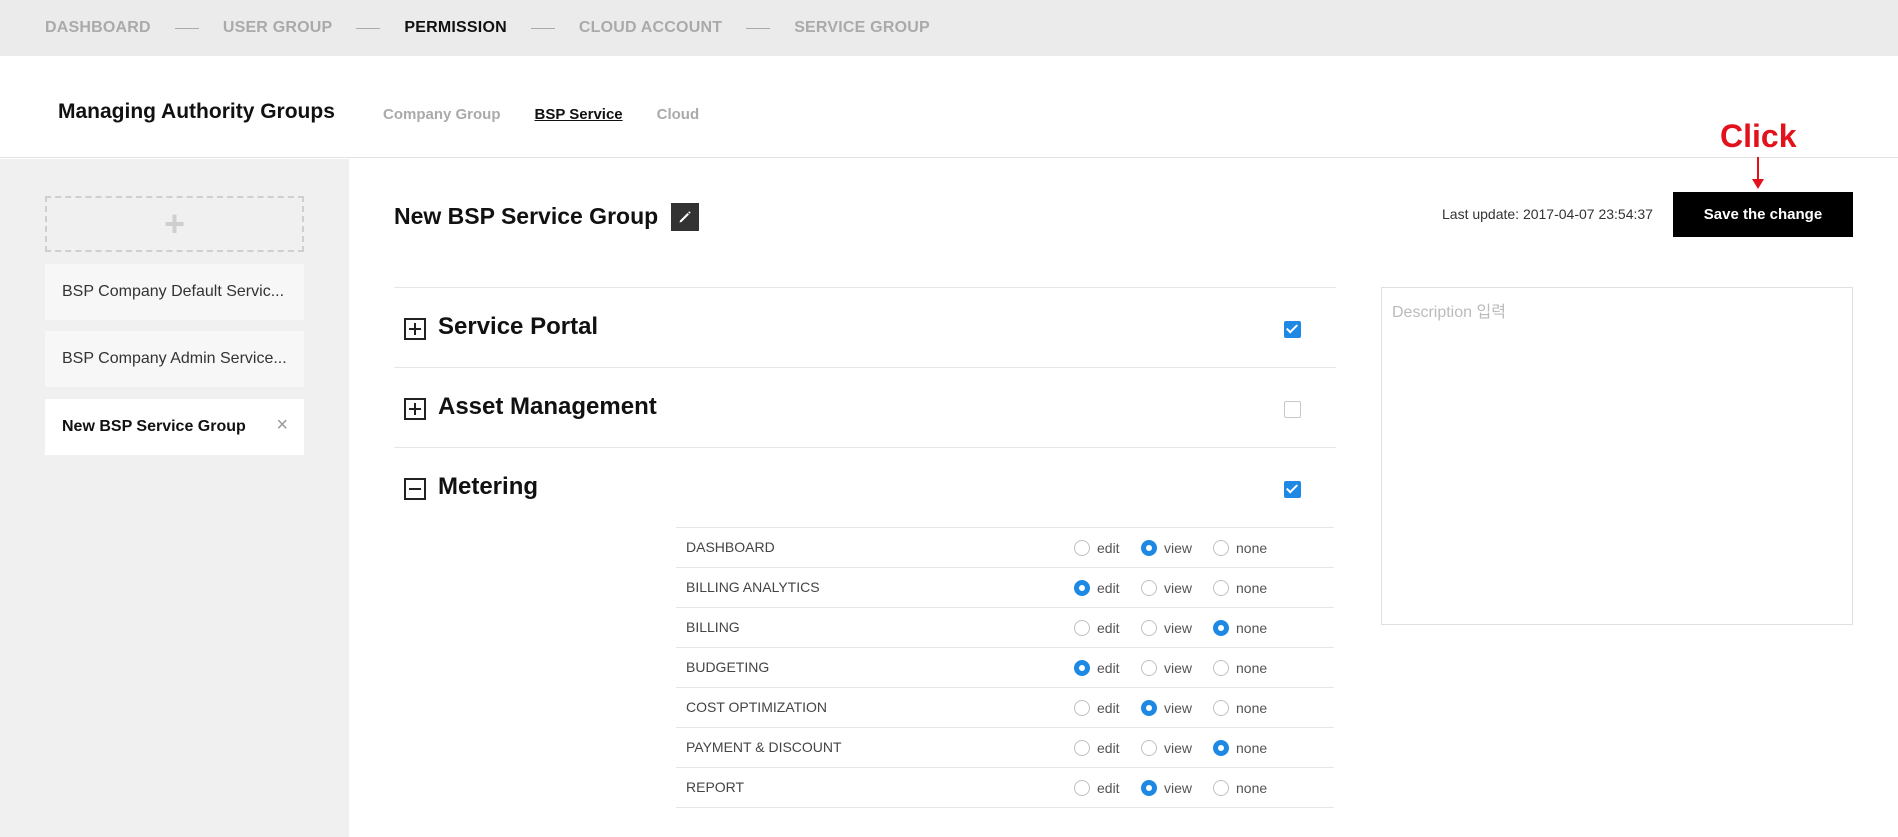 This screenshot has height=837, width=1898. What do you see at coordinates (98, 28) in the screenshot?
I see `step-dashboard: DASHBOARD` at bounding box center [98, 28].